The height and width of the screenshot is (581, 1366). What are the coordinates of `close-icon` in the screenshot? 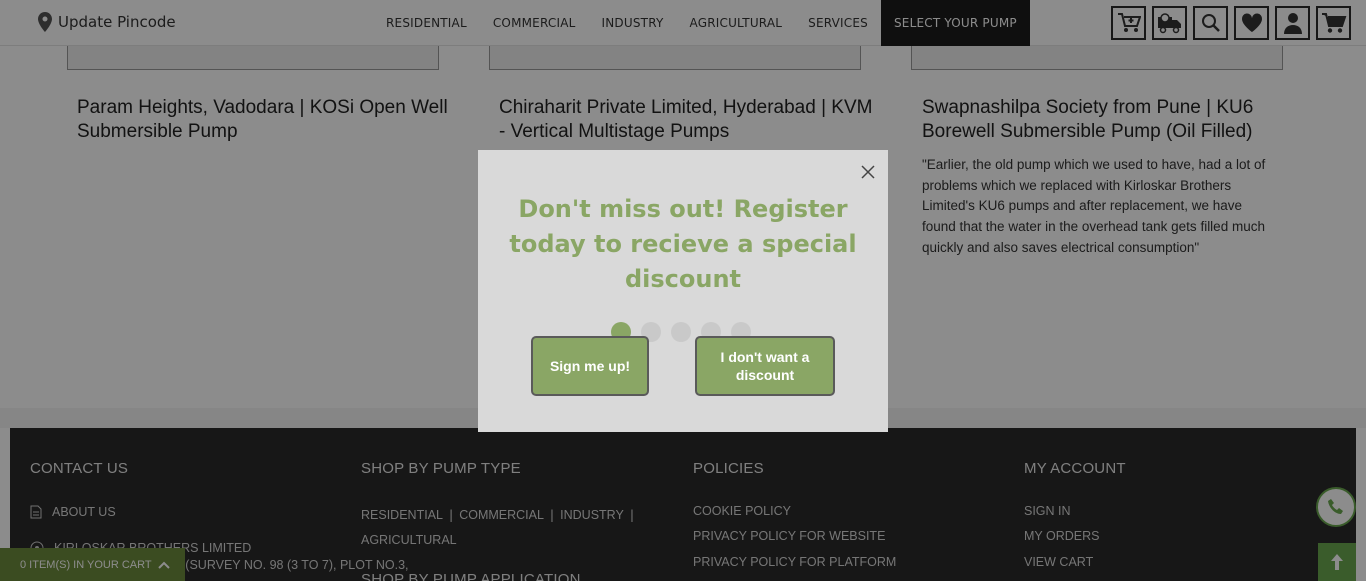 It's located at (868, 172).